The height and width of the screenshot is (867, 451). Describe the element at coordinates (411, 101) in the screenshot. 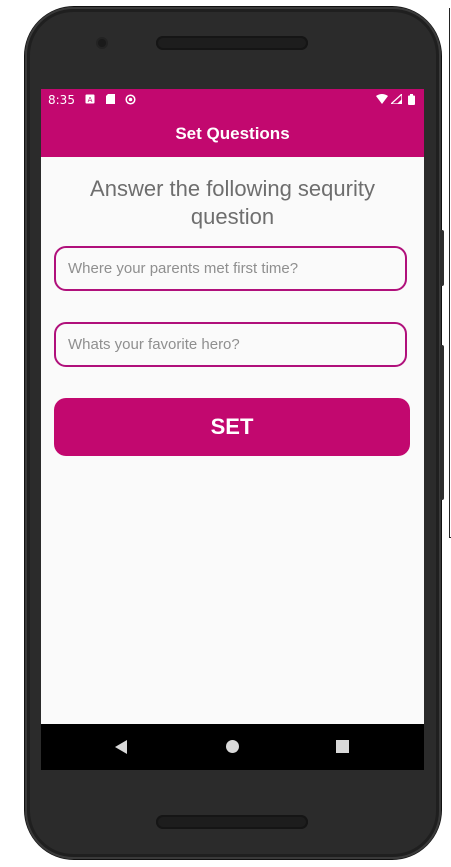

I see `battery-icon` at that location.